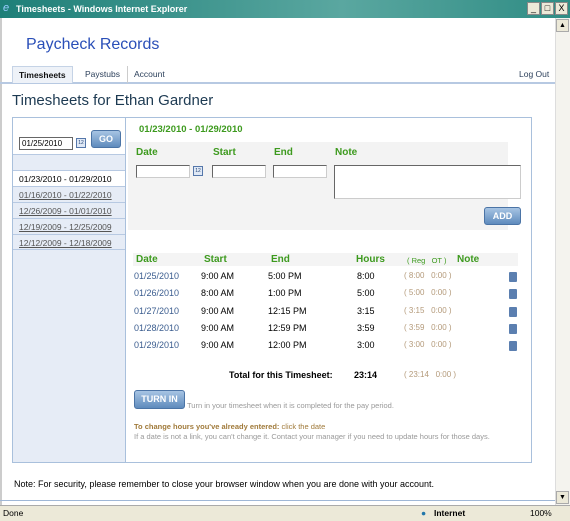  I want to click on row-date-link: 01/28/2010, so click(156, 328).